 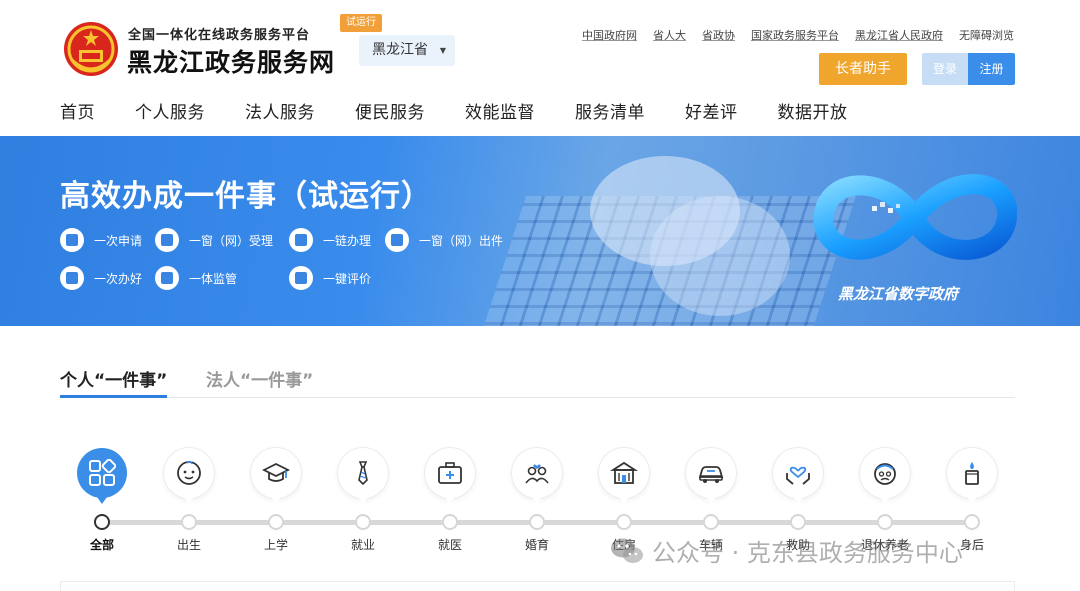 I want to click on elder-icon, so click(x=885, y=474).